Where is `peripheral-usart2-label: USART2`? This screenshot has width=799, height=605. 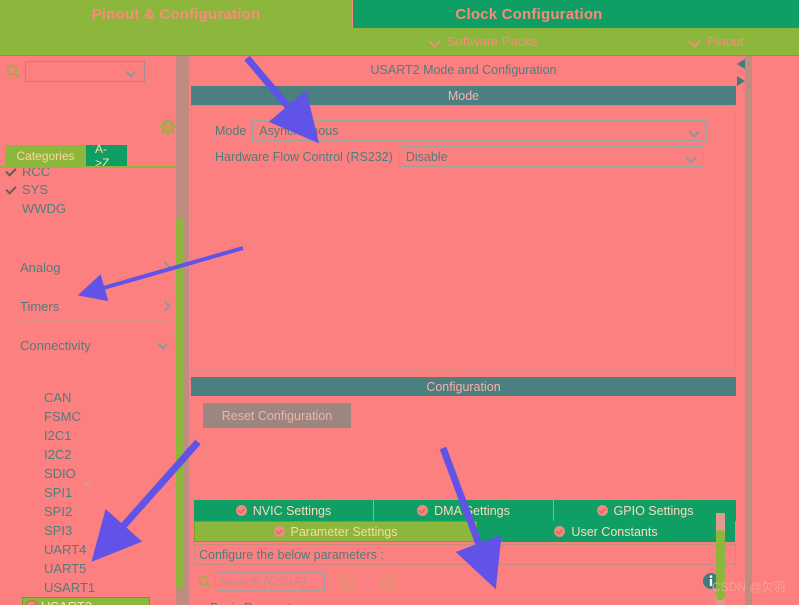
peripheral-usart2-label: USART2 is located at coordinates (66, 602).